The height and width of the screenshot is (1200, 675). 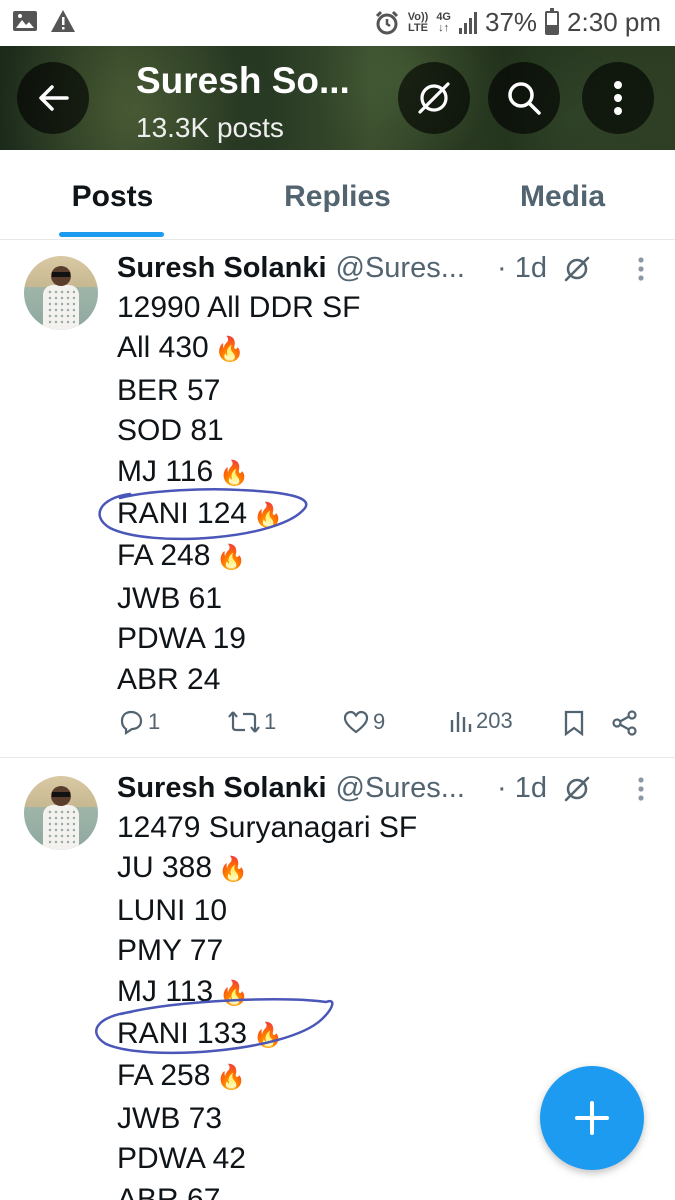 What do you see at coordinates (574, 723) in the screenshot?
I see `bookmark-icon` at bounding box center [574, 723].